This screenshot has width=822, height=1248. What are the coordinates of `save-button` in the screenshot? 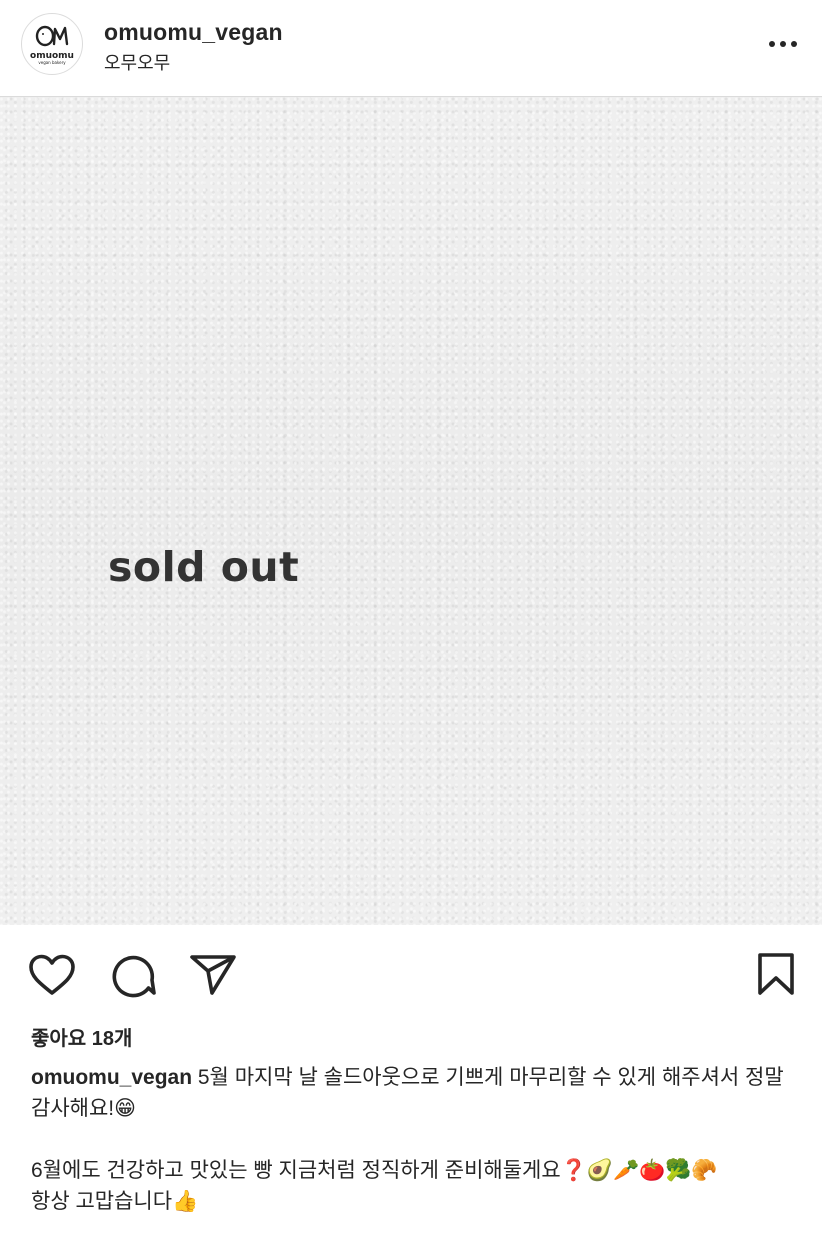 It's located at (776, 976).